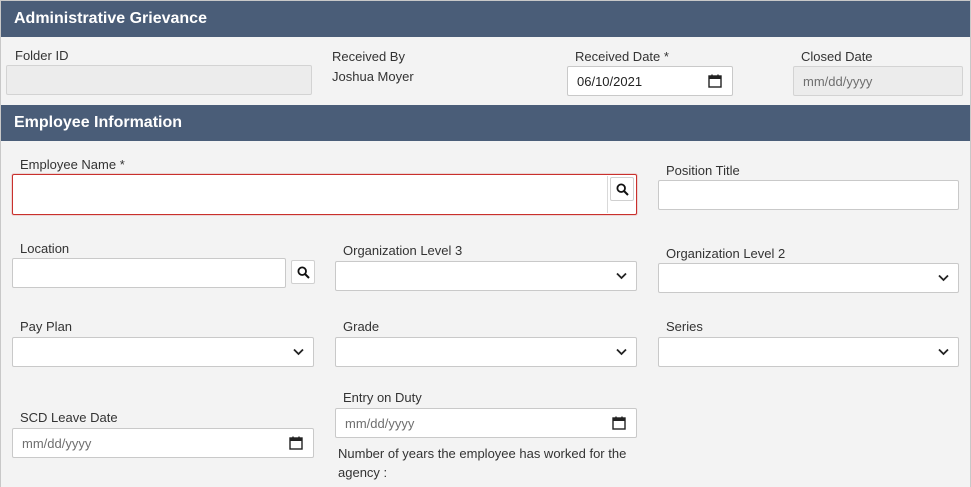 The height and width of the screenshot is (487, 971). Describe the element at coordinates (57, 443) in the screenshot. I see `scd-leave-date-placeholder: mm/dd/yyyy` at that location.